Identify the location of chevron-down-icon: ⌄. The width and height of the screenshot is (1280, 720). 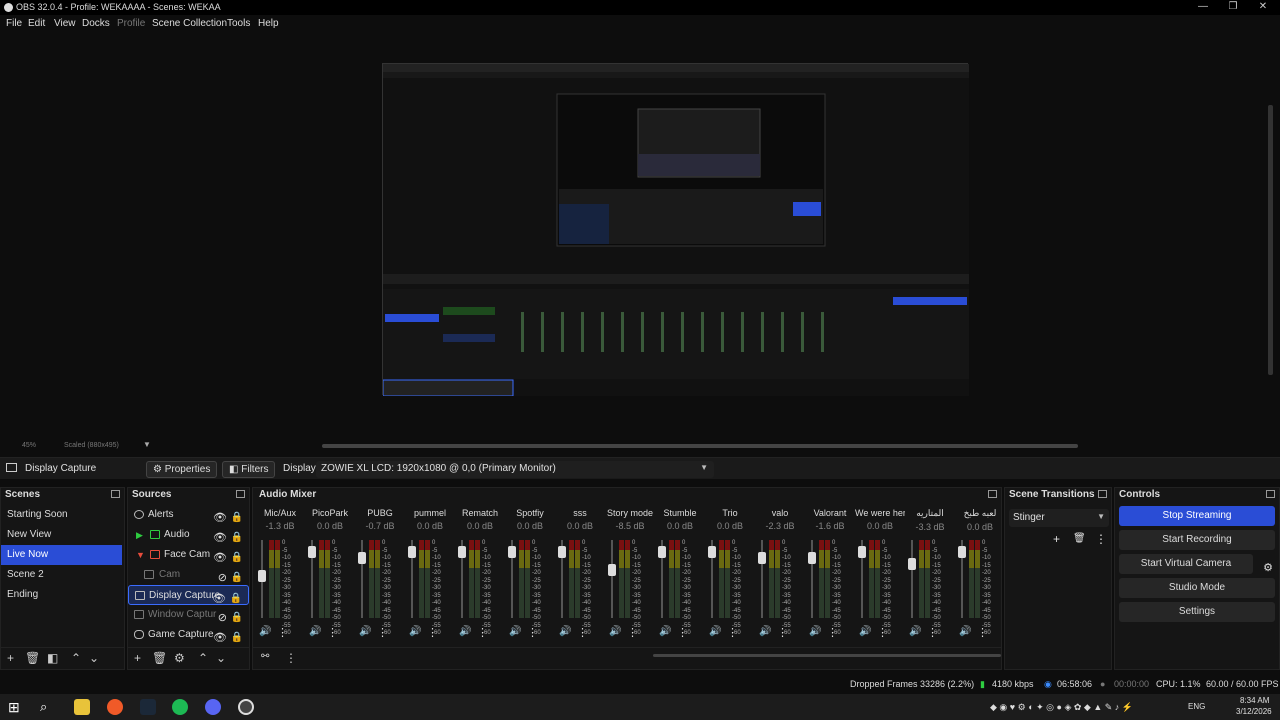
(221, 658).